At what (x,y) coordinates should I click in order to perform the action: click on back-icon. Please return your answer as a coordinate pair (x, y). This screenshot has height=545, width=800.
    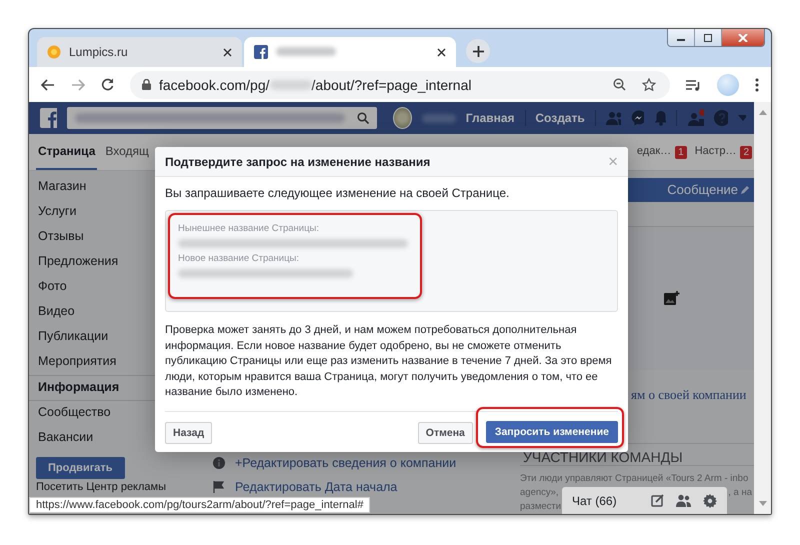
    Looking at the image, I should click on (48, 84).